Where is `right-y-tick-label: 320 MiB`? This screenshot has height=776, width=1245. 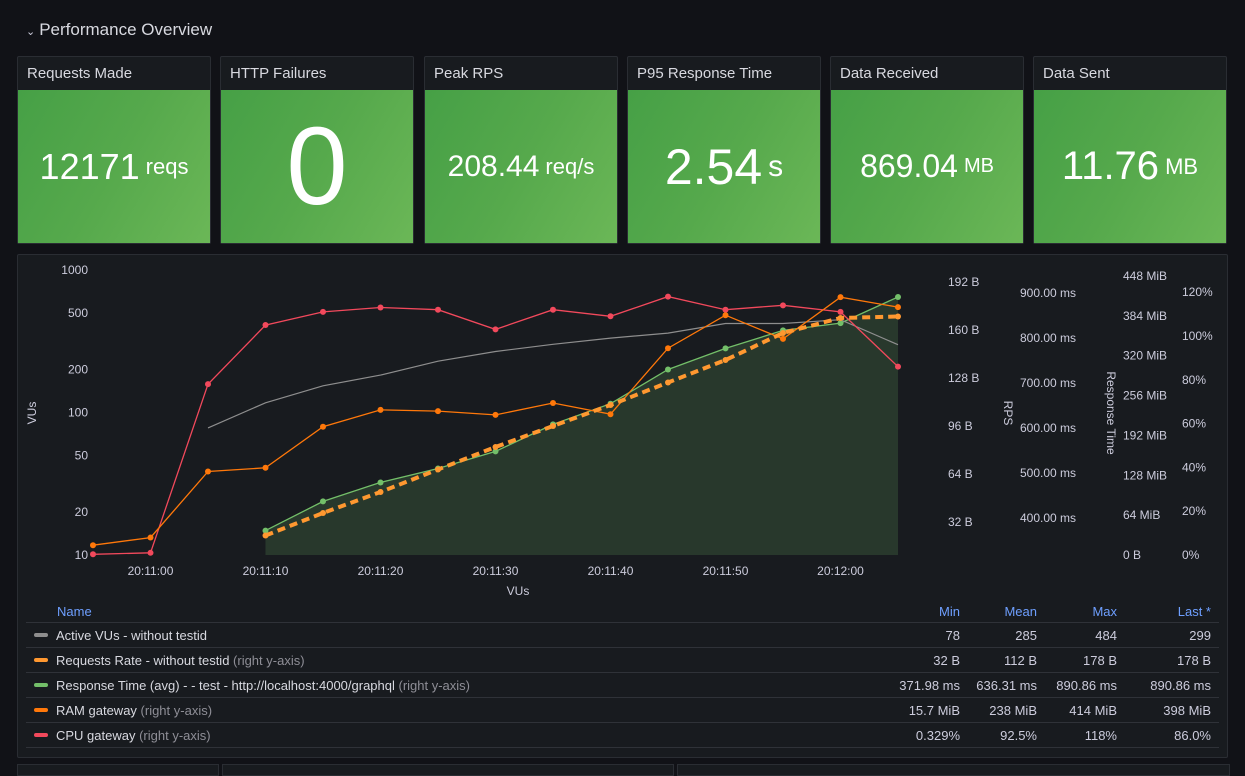 right-y-tick-label: 320 MiB is located at coordinates (1145, 356).